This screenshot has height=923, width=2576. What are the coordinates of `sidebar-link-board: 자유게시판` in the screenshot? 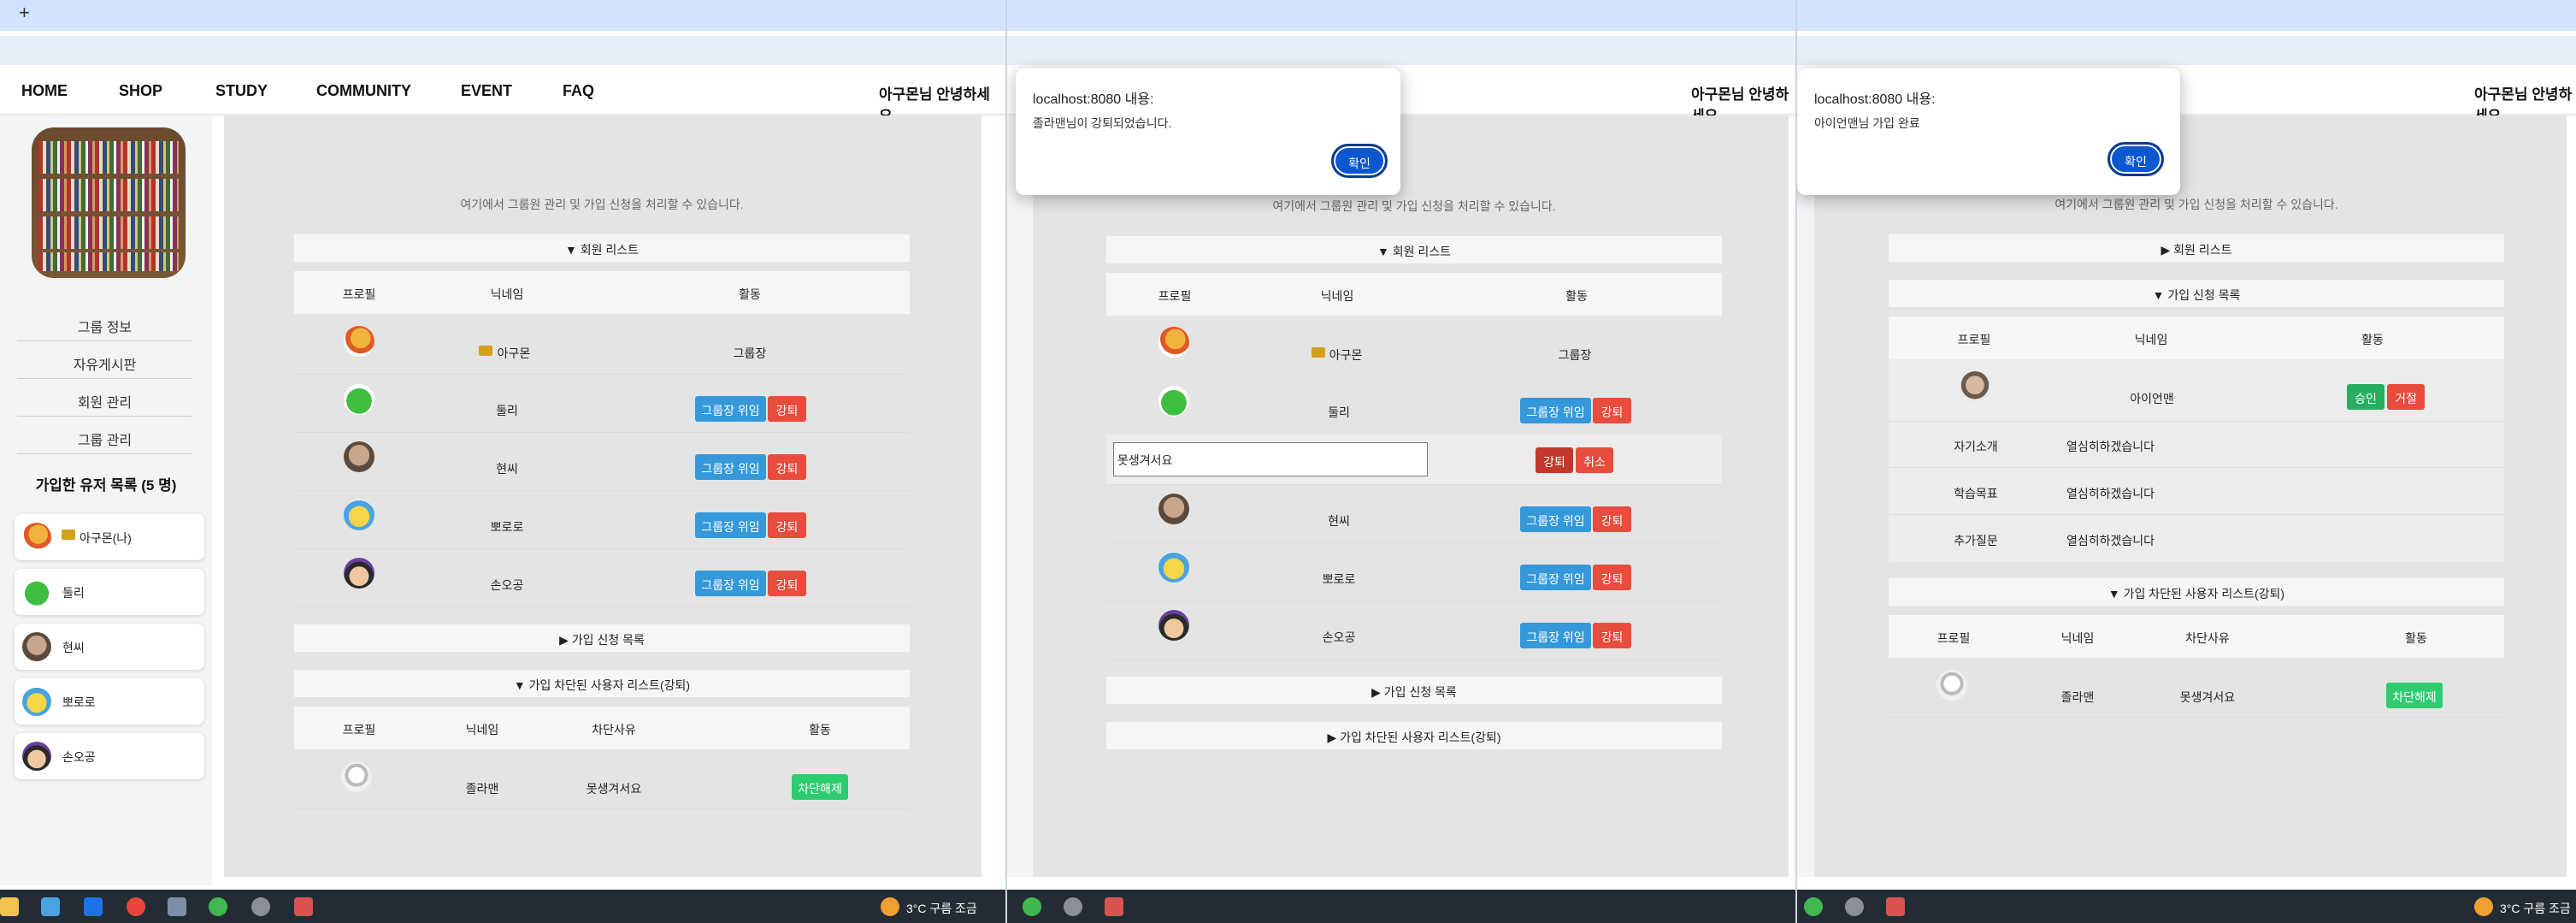 It's located at (105, 362).